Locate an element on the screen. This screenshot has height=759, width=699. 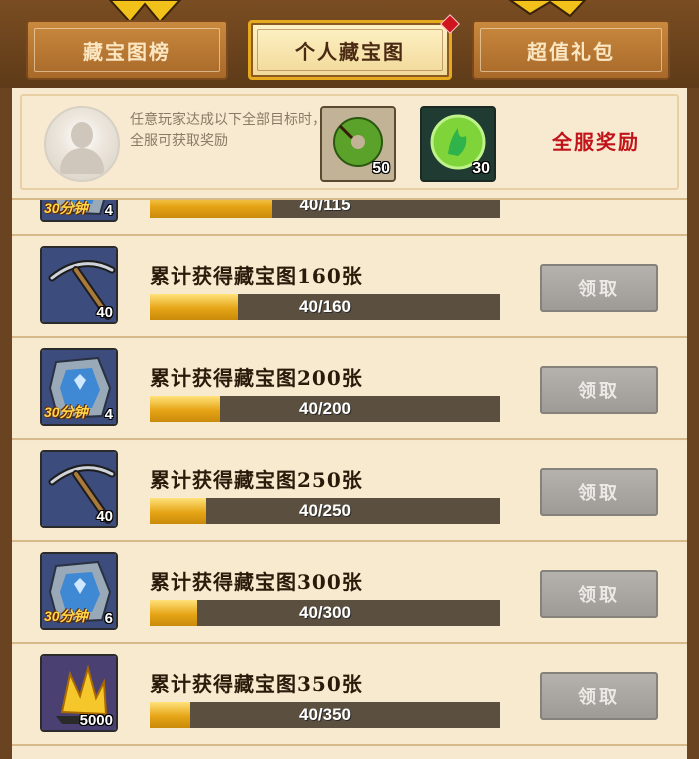
map-stone-icon: 30分钟 4 is located at coordinates (79, 387).